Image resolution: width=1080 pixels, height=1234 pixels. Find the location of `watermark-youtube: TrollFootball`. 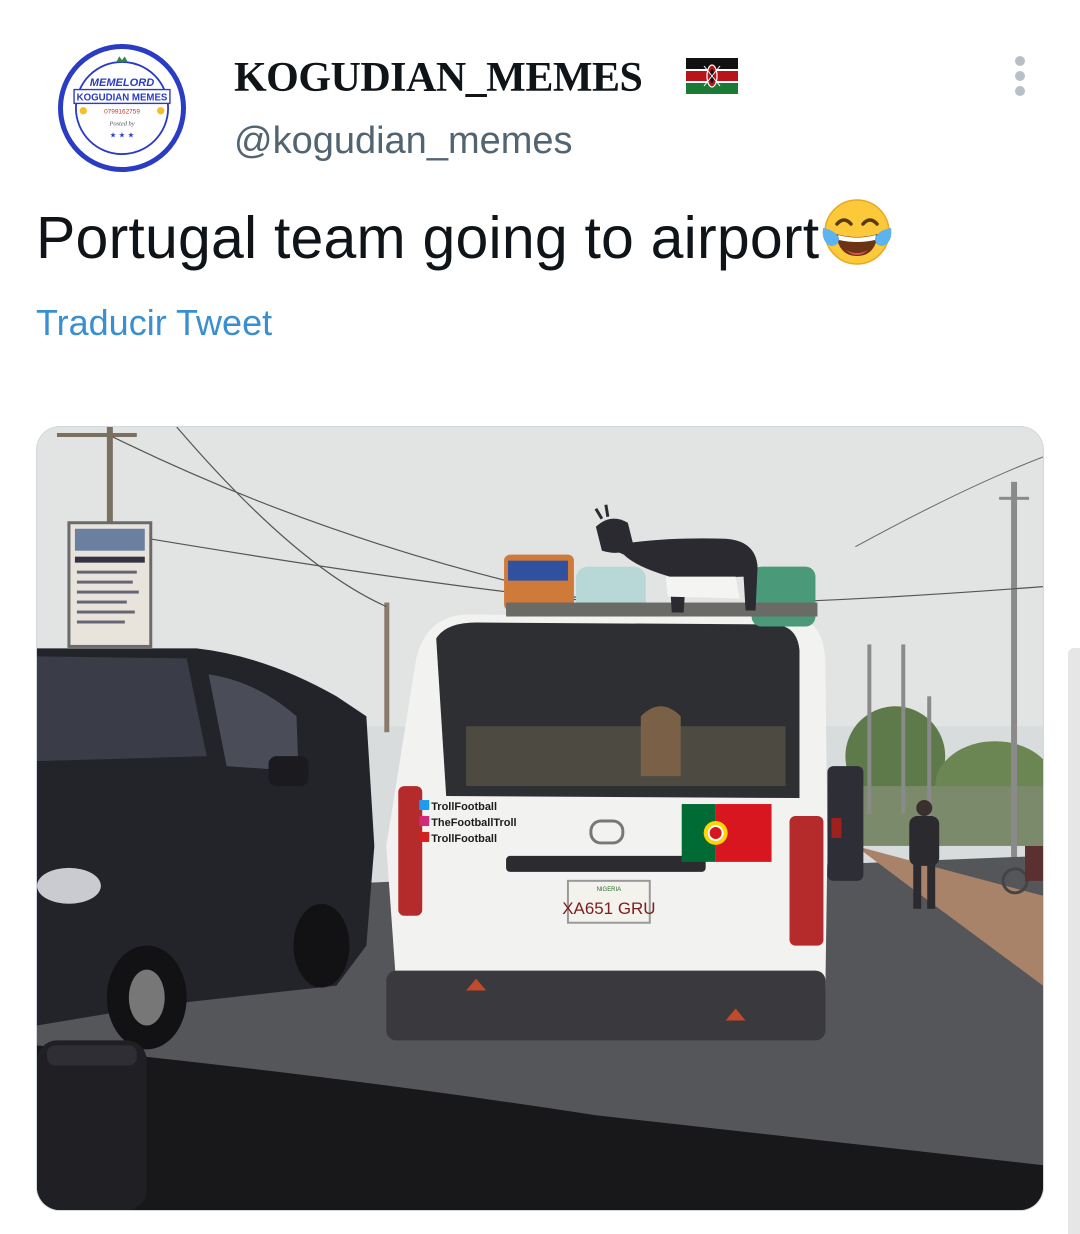

watermark-youtube: TrollFootball is located at coordinates (464, 839).